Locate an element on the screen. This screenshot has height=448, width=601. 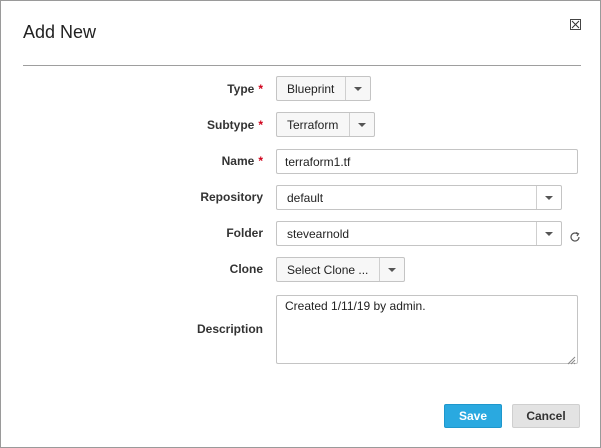
name-input is located at coordinates (427, 161).